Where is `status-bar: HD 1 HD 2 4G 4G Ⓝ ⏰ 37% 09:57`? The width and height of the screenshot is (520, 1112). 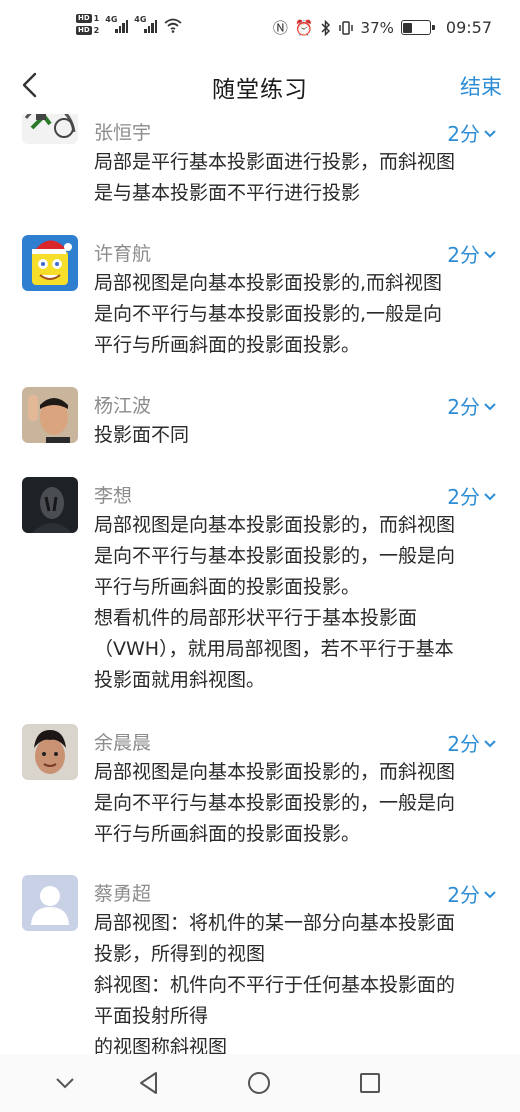 status-bar: HD 1 HD 2 4G 4G Ⓝ ⏰ 37% 09:57 is located at coordinates (260, 29).